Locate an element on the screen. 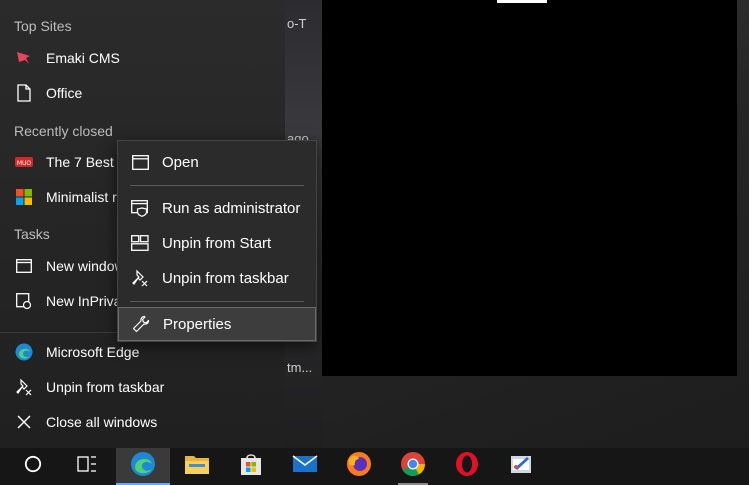  taskbar-file-explorer-button is located at coordinates (197, 466).